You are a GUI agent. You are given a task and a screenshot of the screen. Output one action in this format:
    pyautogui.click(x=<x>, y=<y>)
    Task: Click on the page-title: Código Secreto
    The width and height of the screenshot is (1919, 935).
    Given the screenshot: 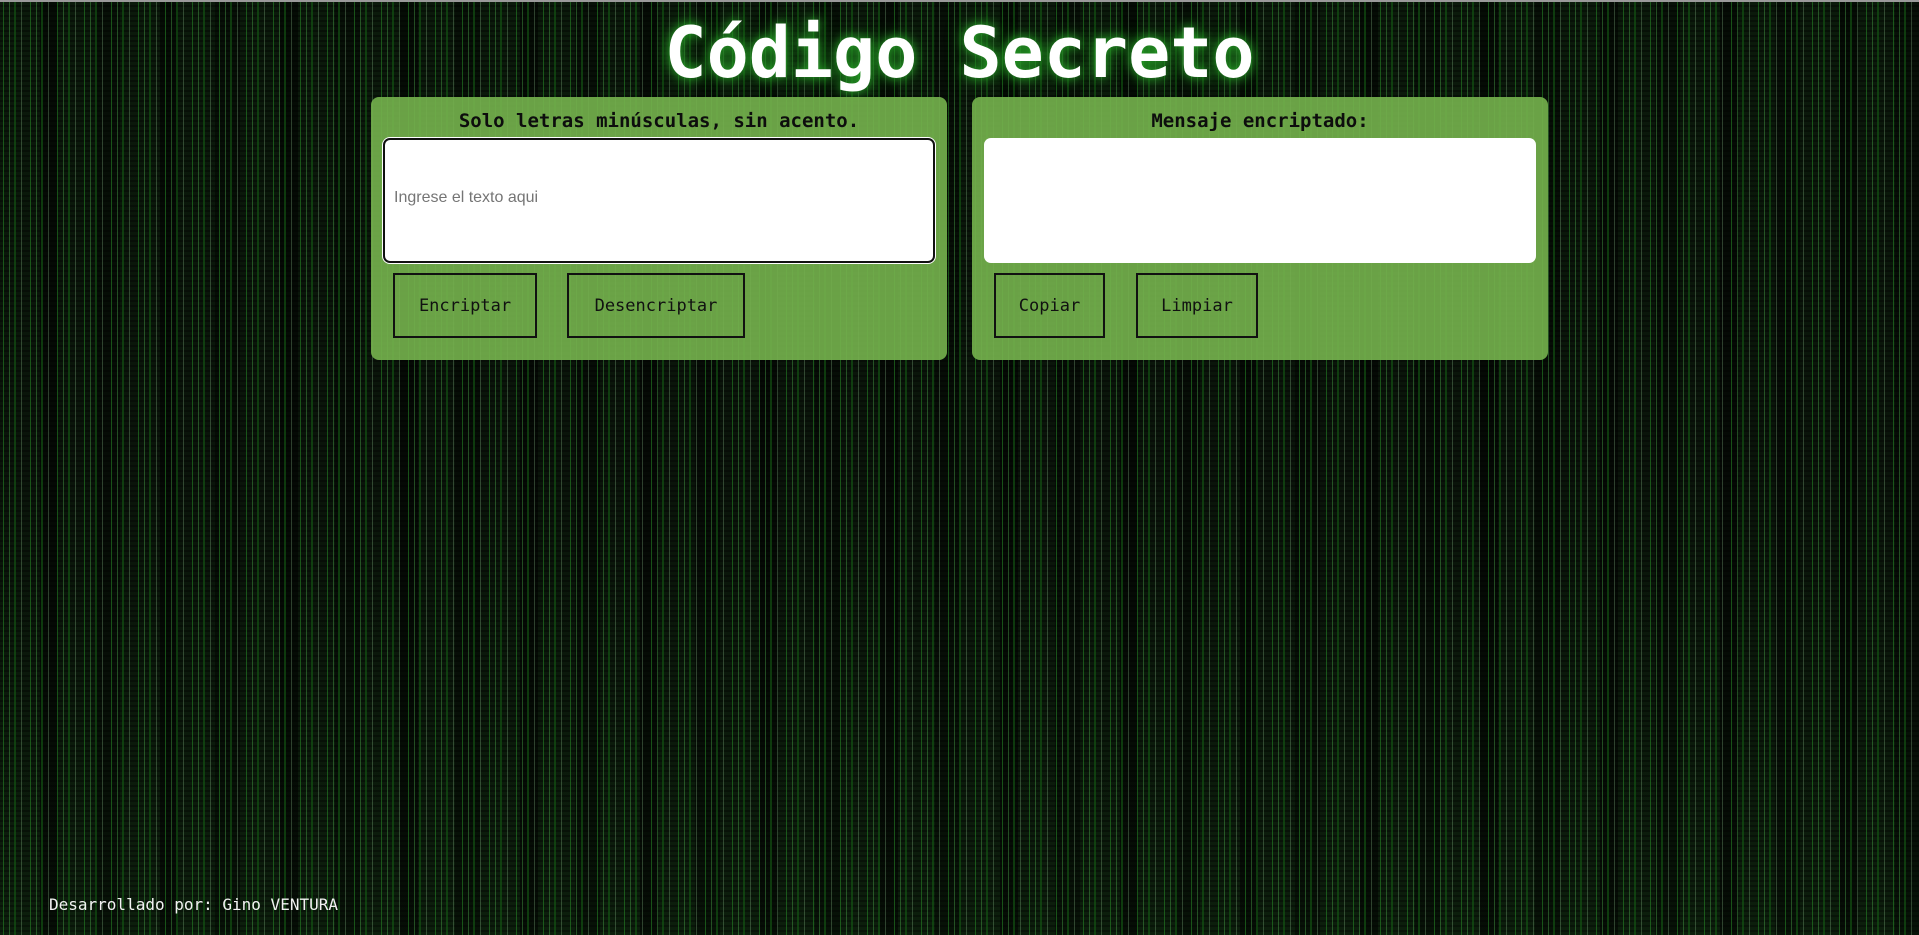 What is the action you would take?
    pyautogui.click(x=959, y=53)
    